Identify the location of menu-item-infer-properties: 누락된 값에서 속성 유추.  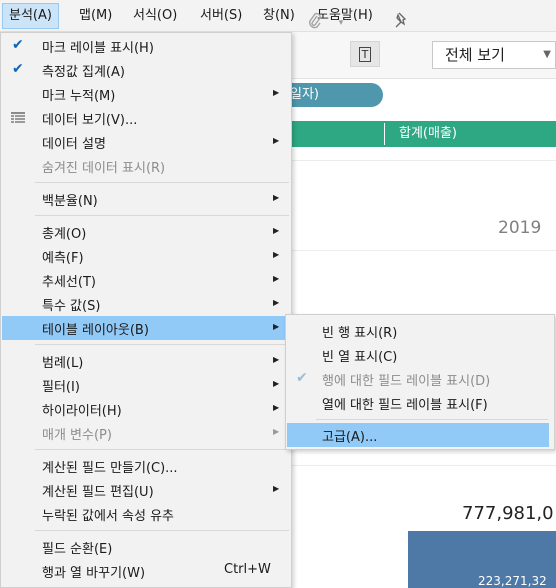
(146, 514).